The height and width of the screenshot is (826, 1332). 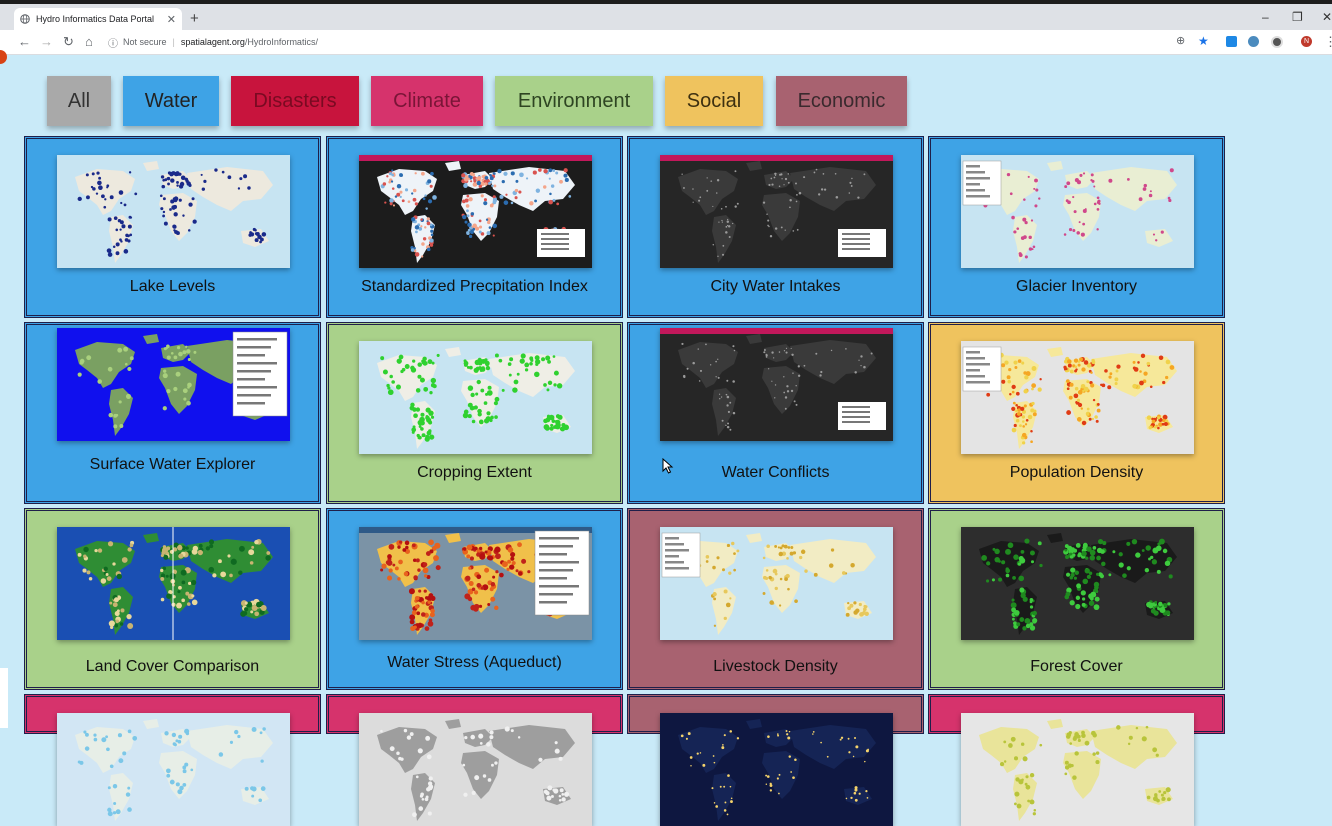 I want to click on side-badge-icon, so click(x=3, y=57).